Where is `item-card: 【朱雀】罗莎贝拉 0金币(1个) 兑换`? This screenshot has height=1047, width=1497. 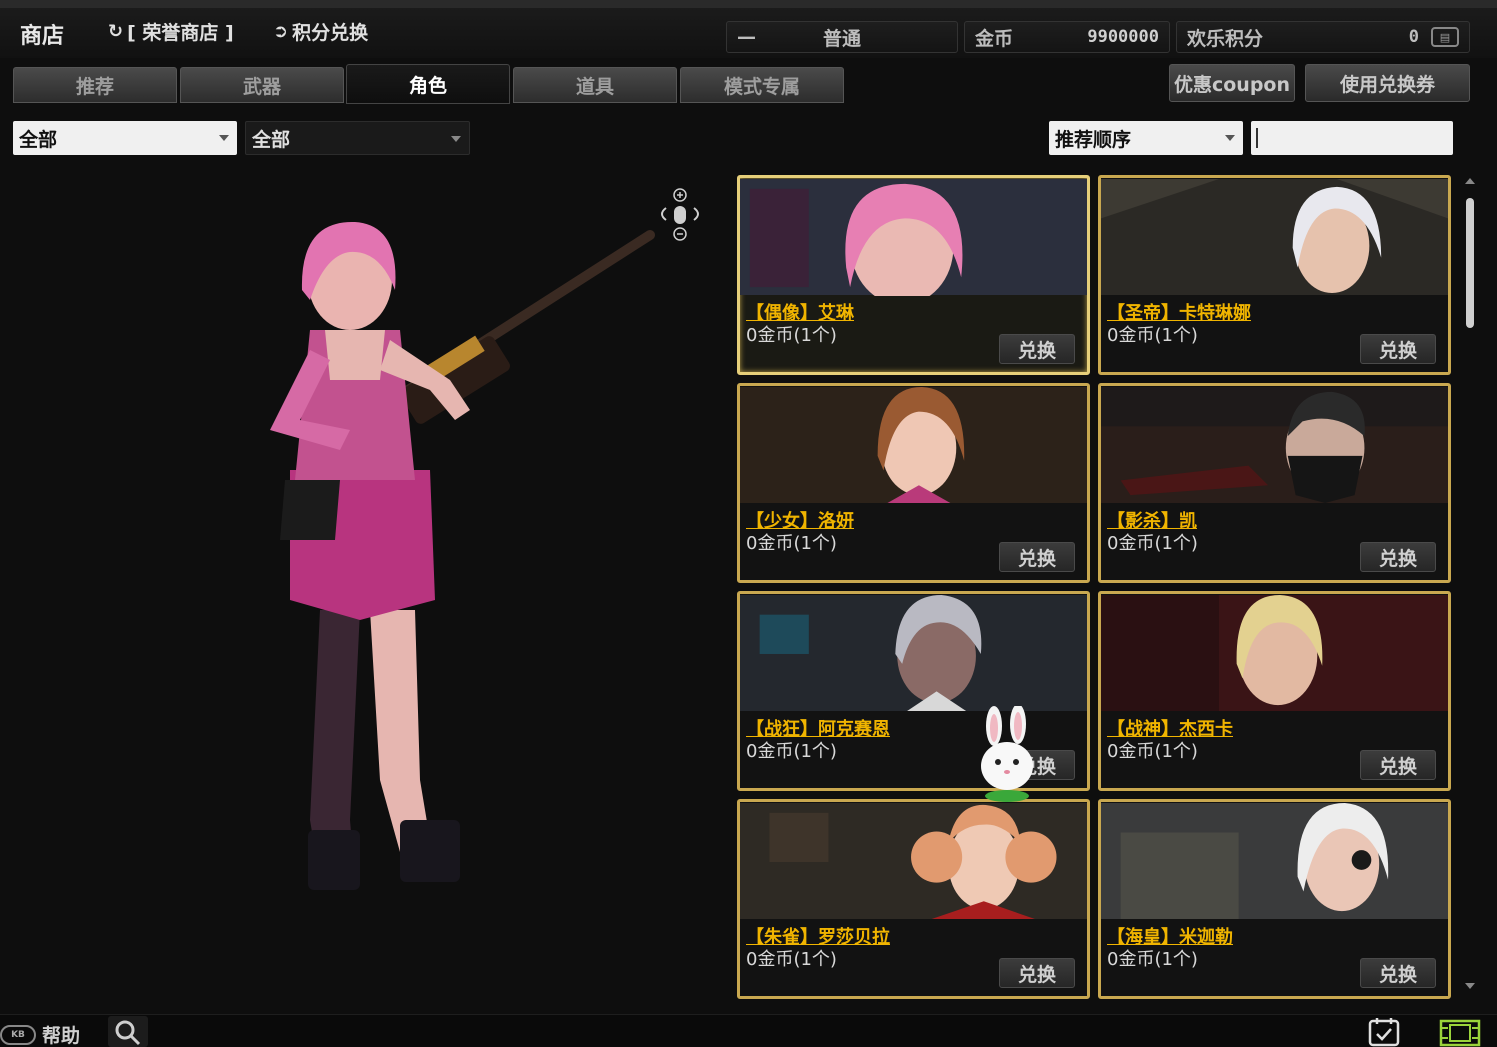 item-card: 【朱雀】罗莎贝拉 0金币(1个) 兑换 is located at coordinates (913, 899).